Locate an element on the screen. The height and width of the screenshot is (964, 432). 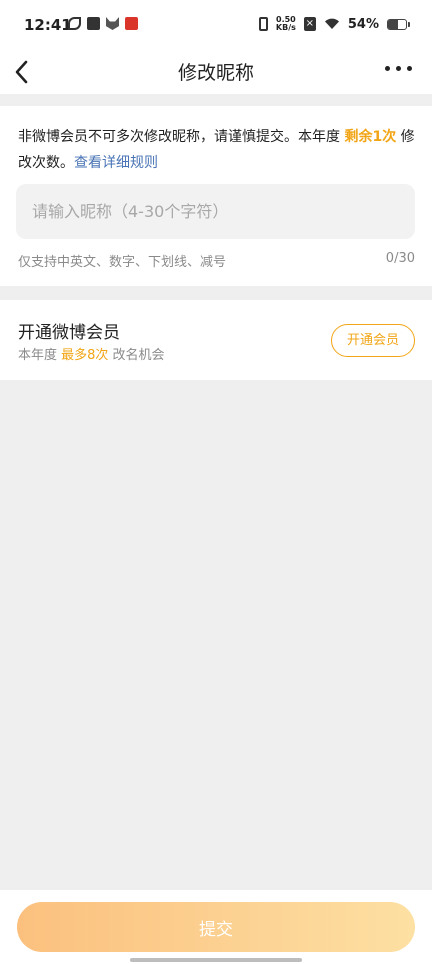
vip-card: 开通微博会员 本年度 最多8次 改名机会 开通会员 is located at coordinates (216, 340).